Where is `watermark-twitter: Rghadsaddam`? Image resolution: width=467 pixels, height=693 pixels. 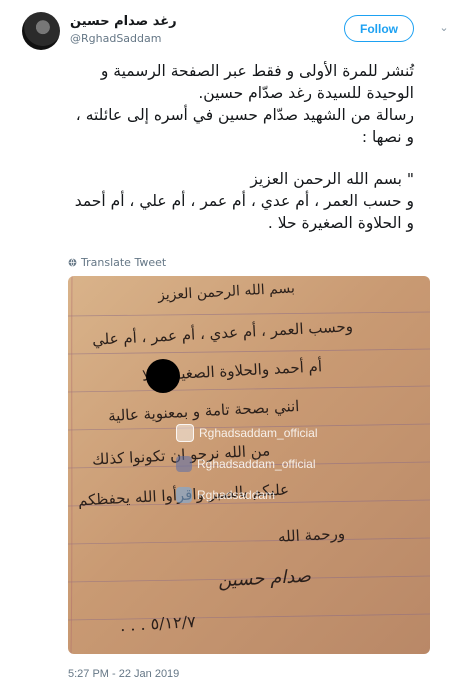
watermark-twitter: Rghadsaddam is located at coordinates (225, 495).